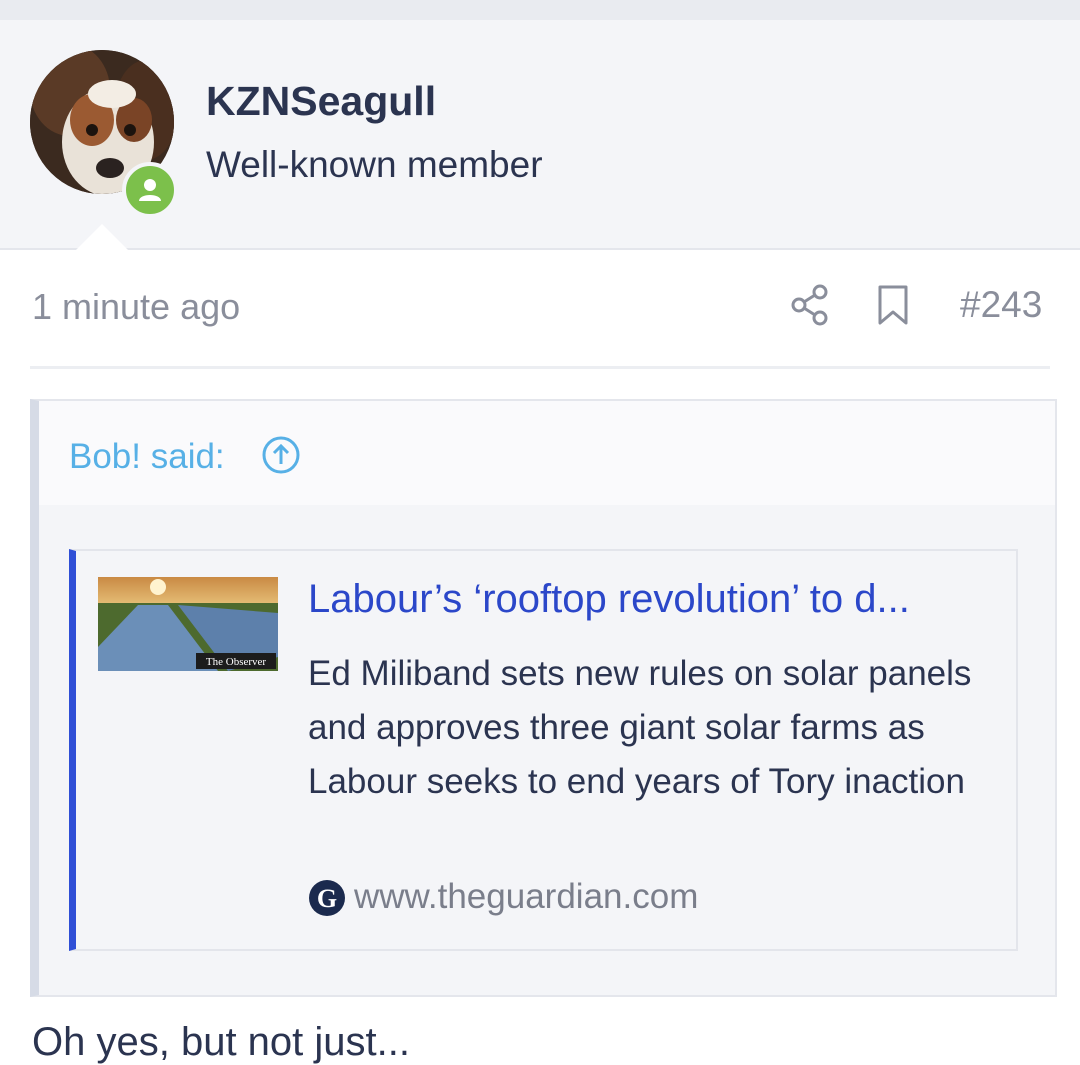 The width and height of the screenshot is (1080, 1065). I want to click on post-timestamp: 1 minute ago, so click(136, 307).